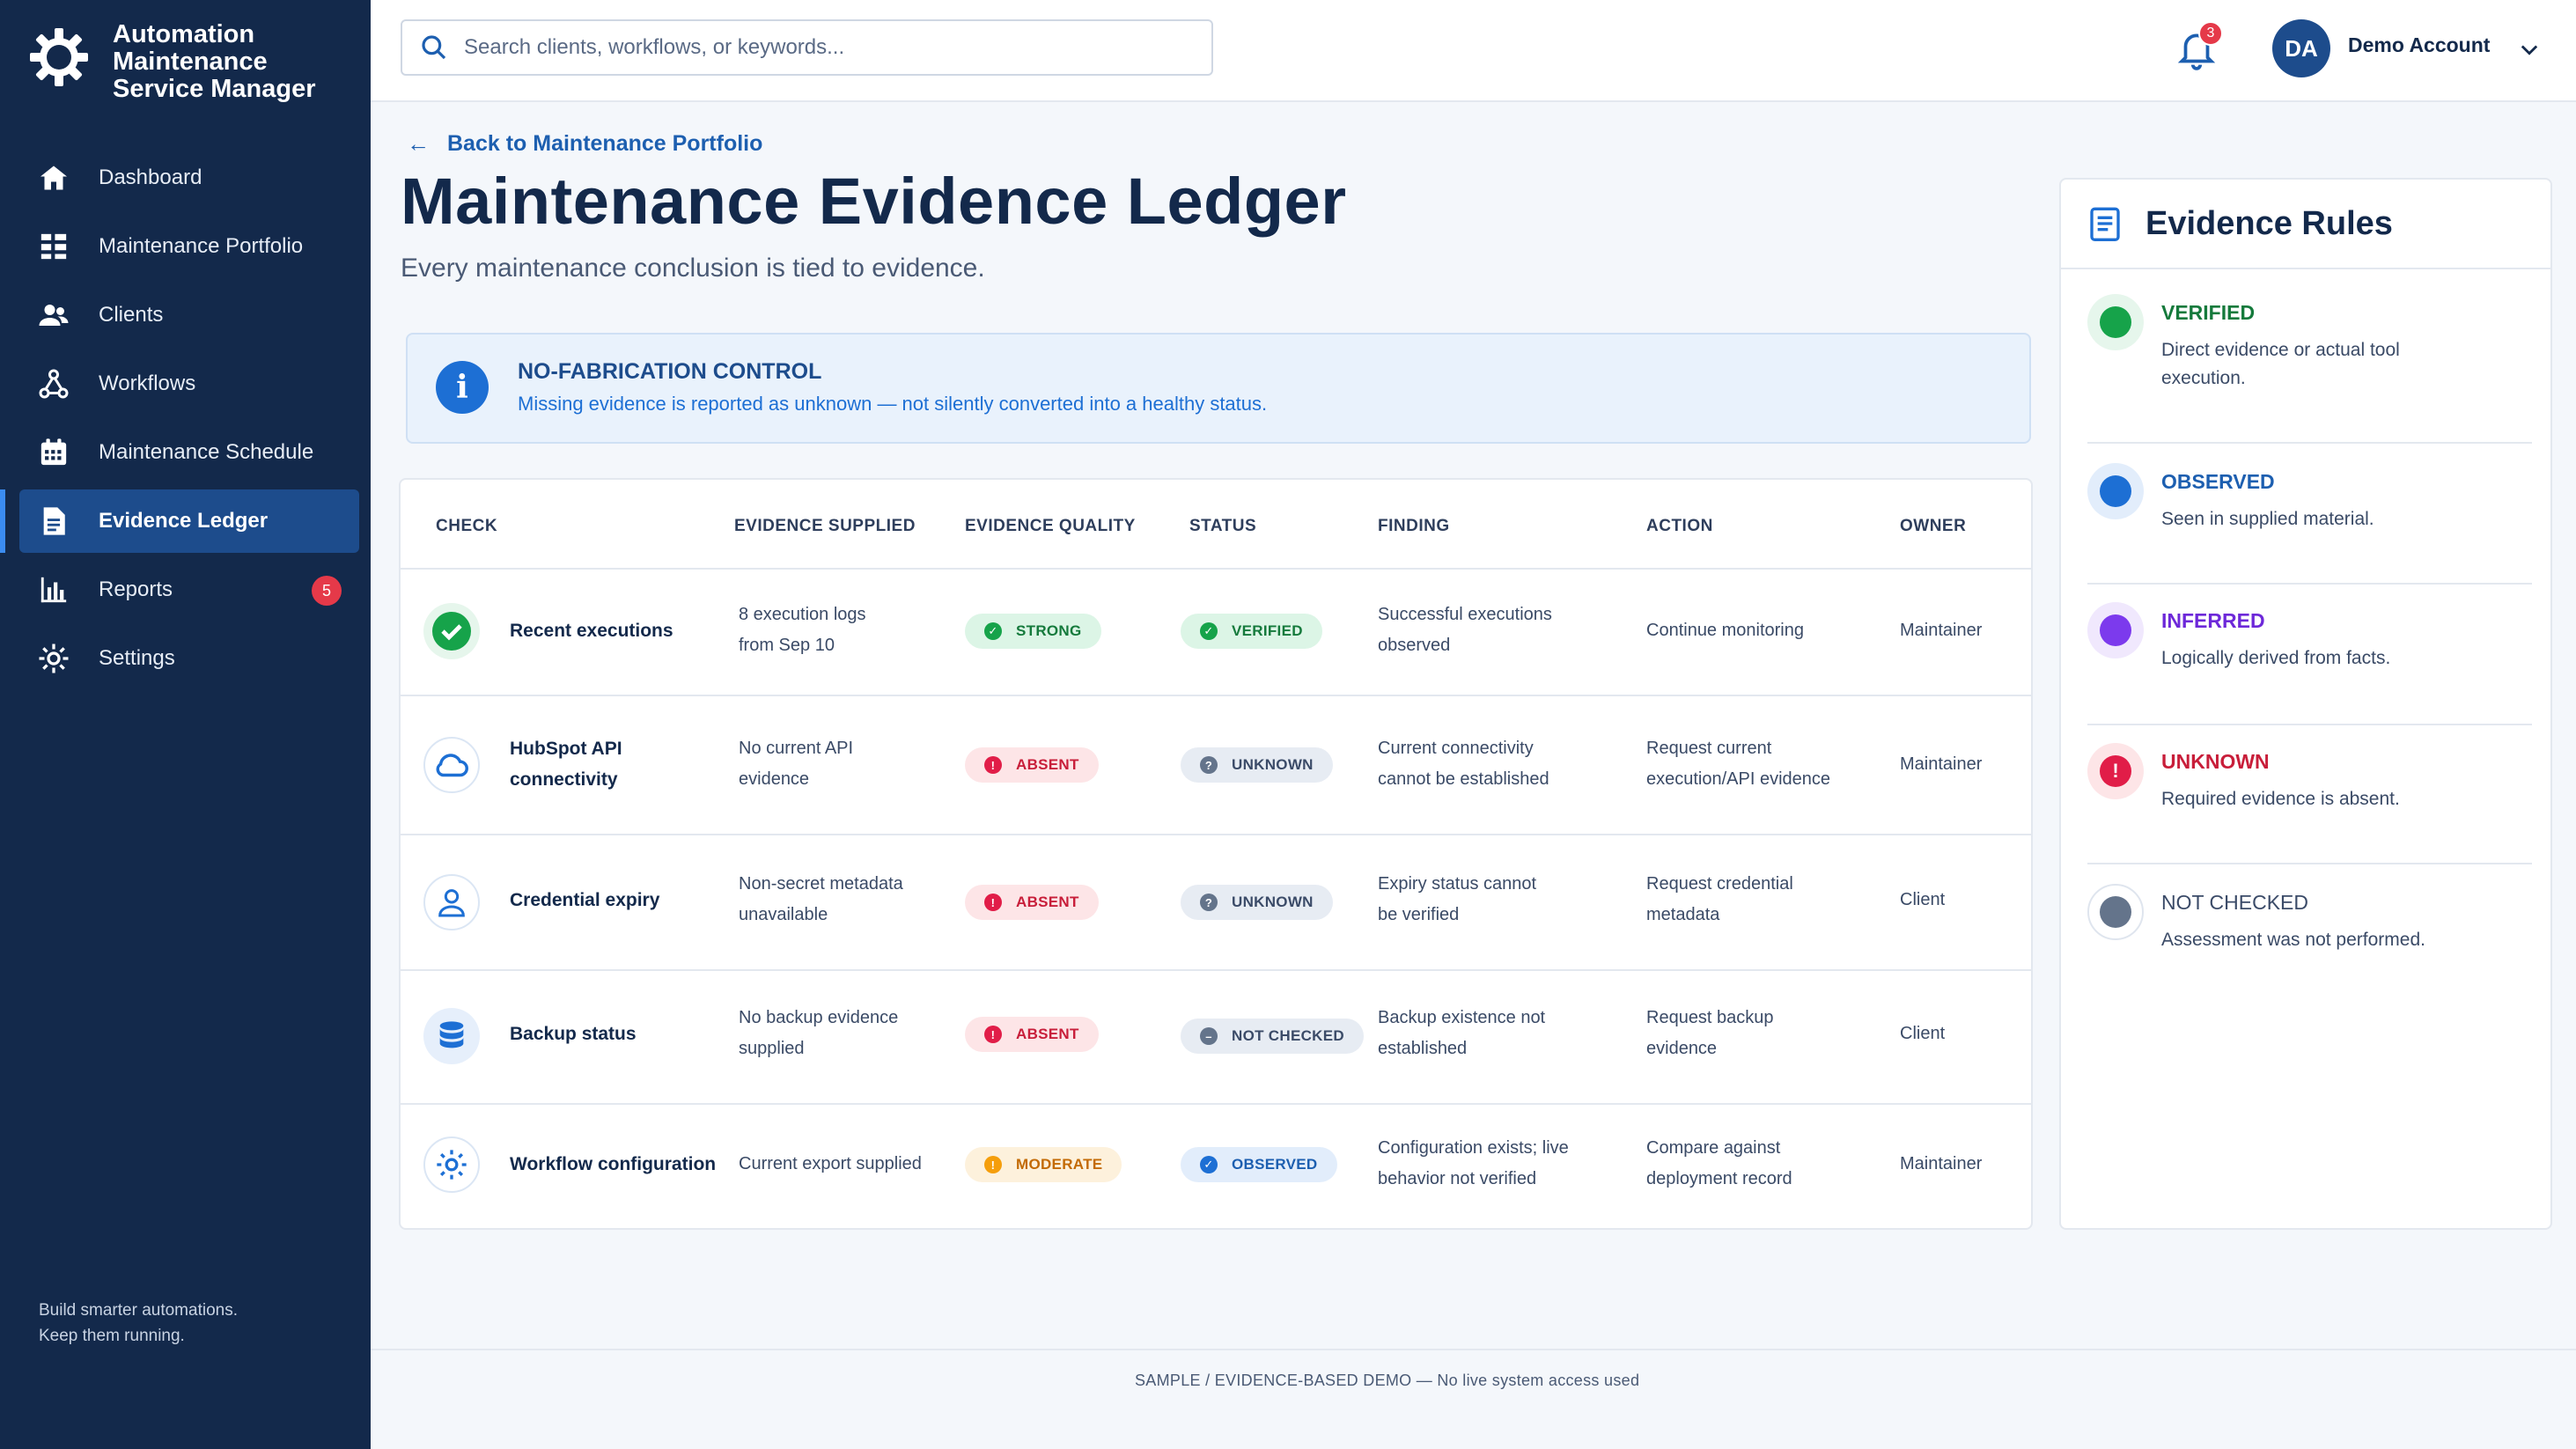 This screenshot has height=1449, width=2576. I want to click on rule-name: UNKNOWN, so click(2215, 762).